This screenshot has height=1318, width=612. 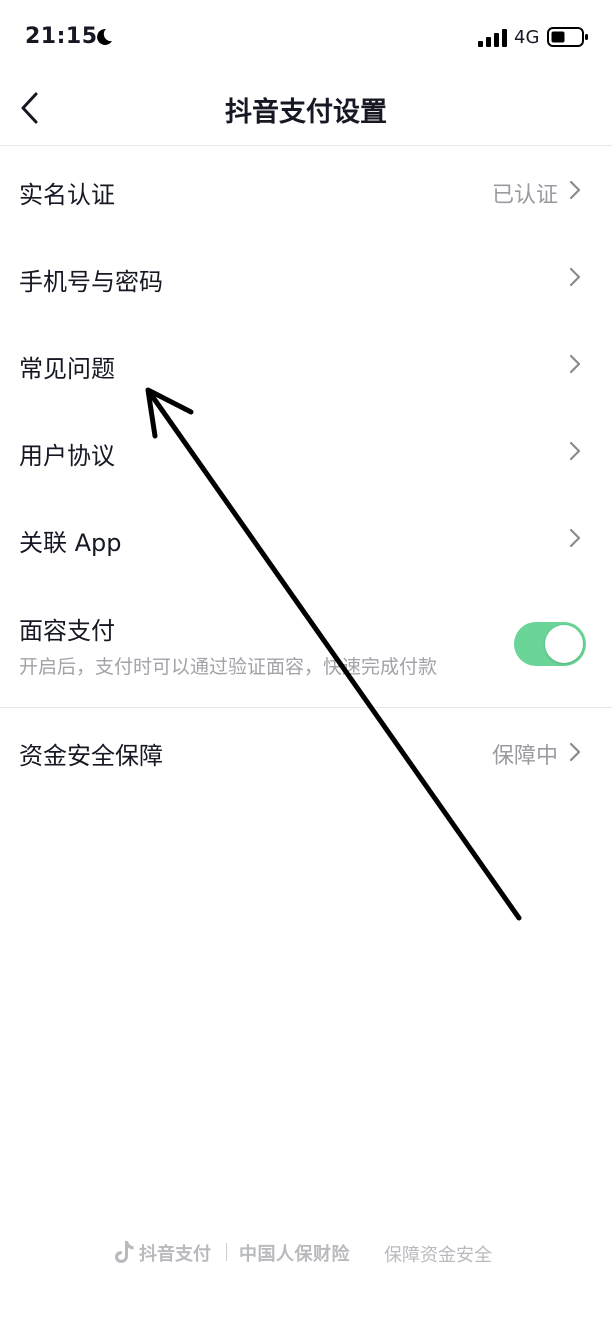 What do you see at coordinates (567, 37) in the screenshot?
I see `battery-icon` at bounding box center [567, 37].